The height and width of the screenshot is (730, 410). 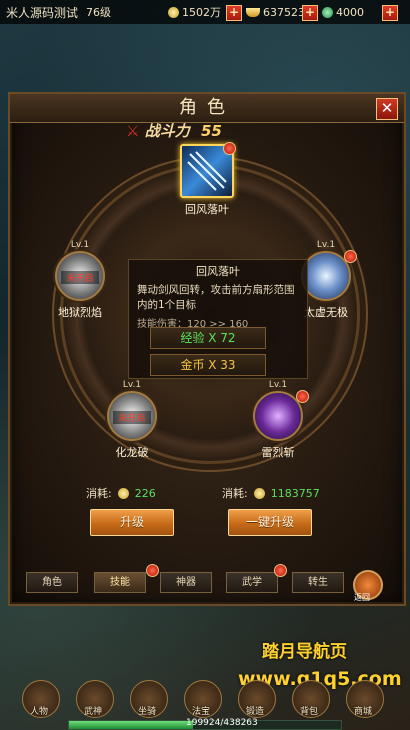 What do you see at coordinates (99, 12) in the screenshot?
I see `player-level: 76级` at bounding box center [99, 12].